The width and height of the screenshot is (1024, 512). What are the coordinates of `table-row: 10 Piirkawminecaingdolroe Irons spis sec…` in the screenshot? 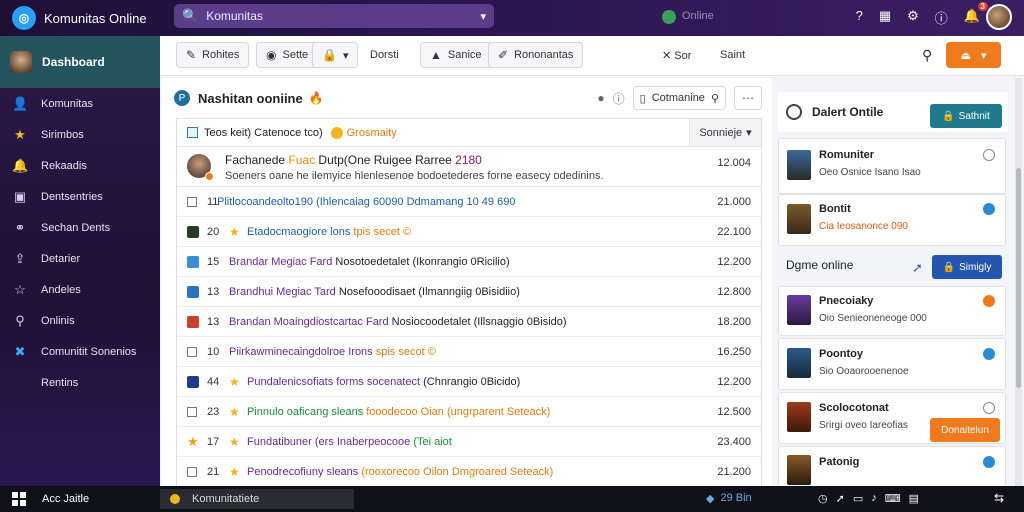 It's located at (469, 352).